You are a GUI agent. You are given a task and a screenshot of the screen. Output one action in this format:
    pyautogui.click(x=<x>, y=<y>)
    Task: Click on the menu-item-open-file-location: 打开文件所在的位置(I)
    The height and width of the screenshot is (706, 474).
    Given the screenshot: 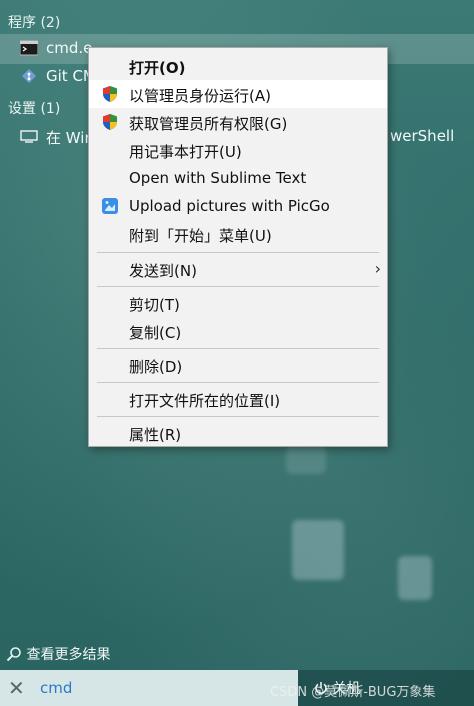 What is the action you would take?
    pyautogui.click(x=238, y=399)
    